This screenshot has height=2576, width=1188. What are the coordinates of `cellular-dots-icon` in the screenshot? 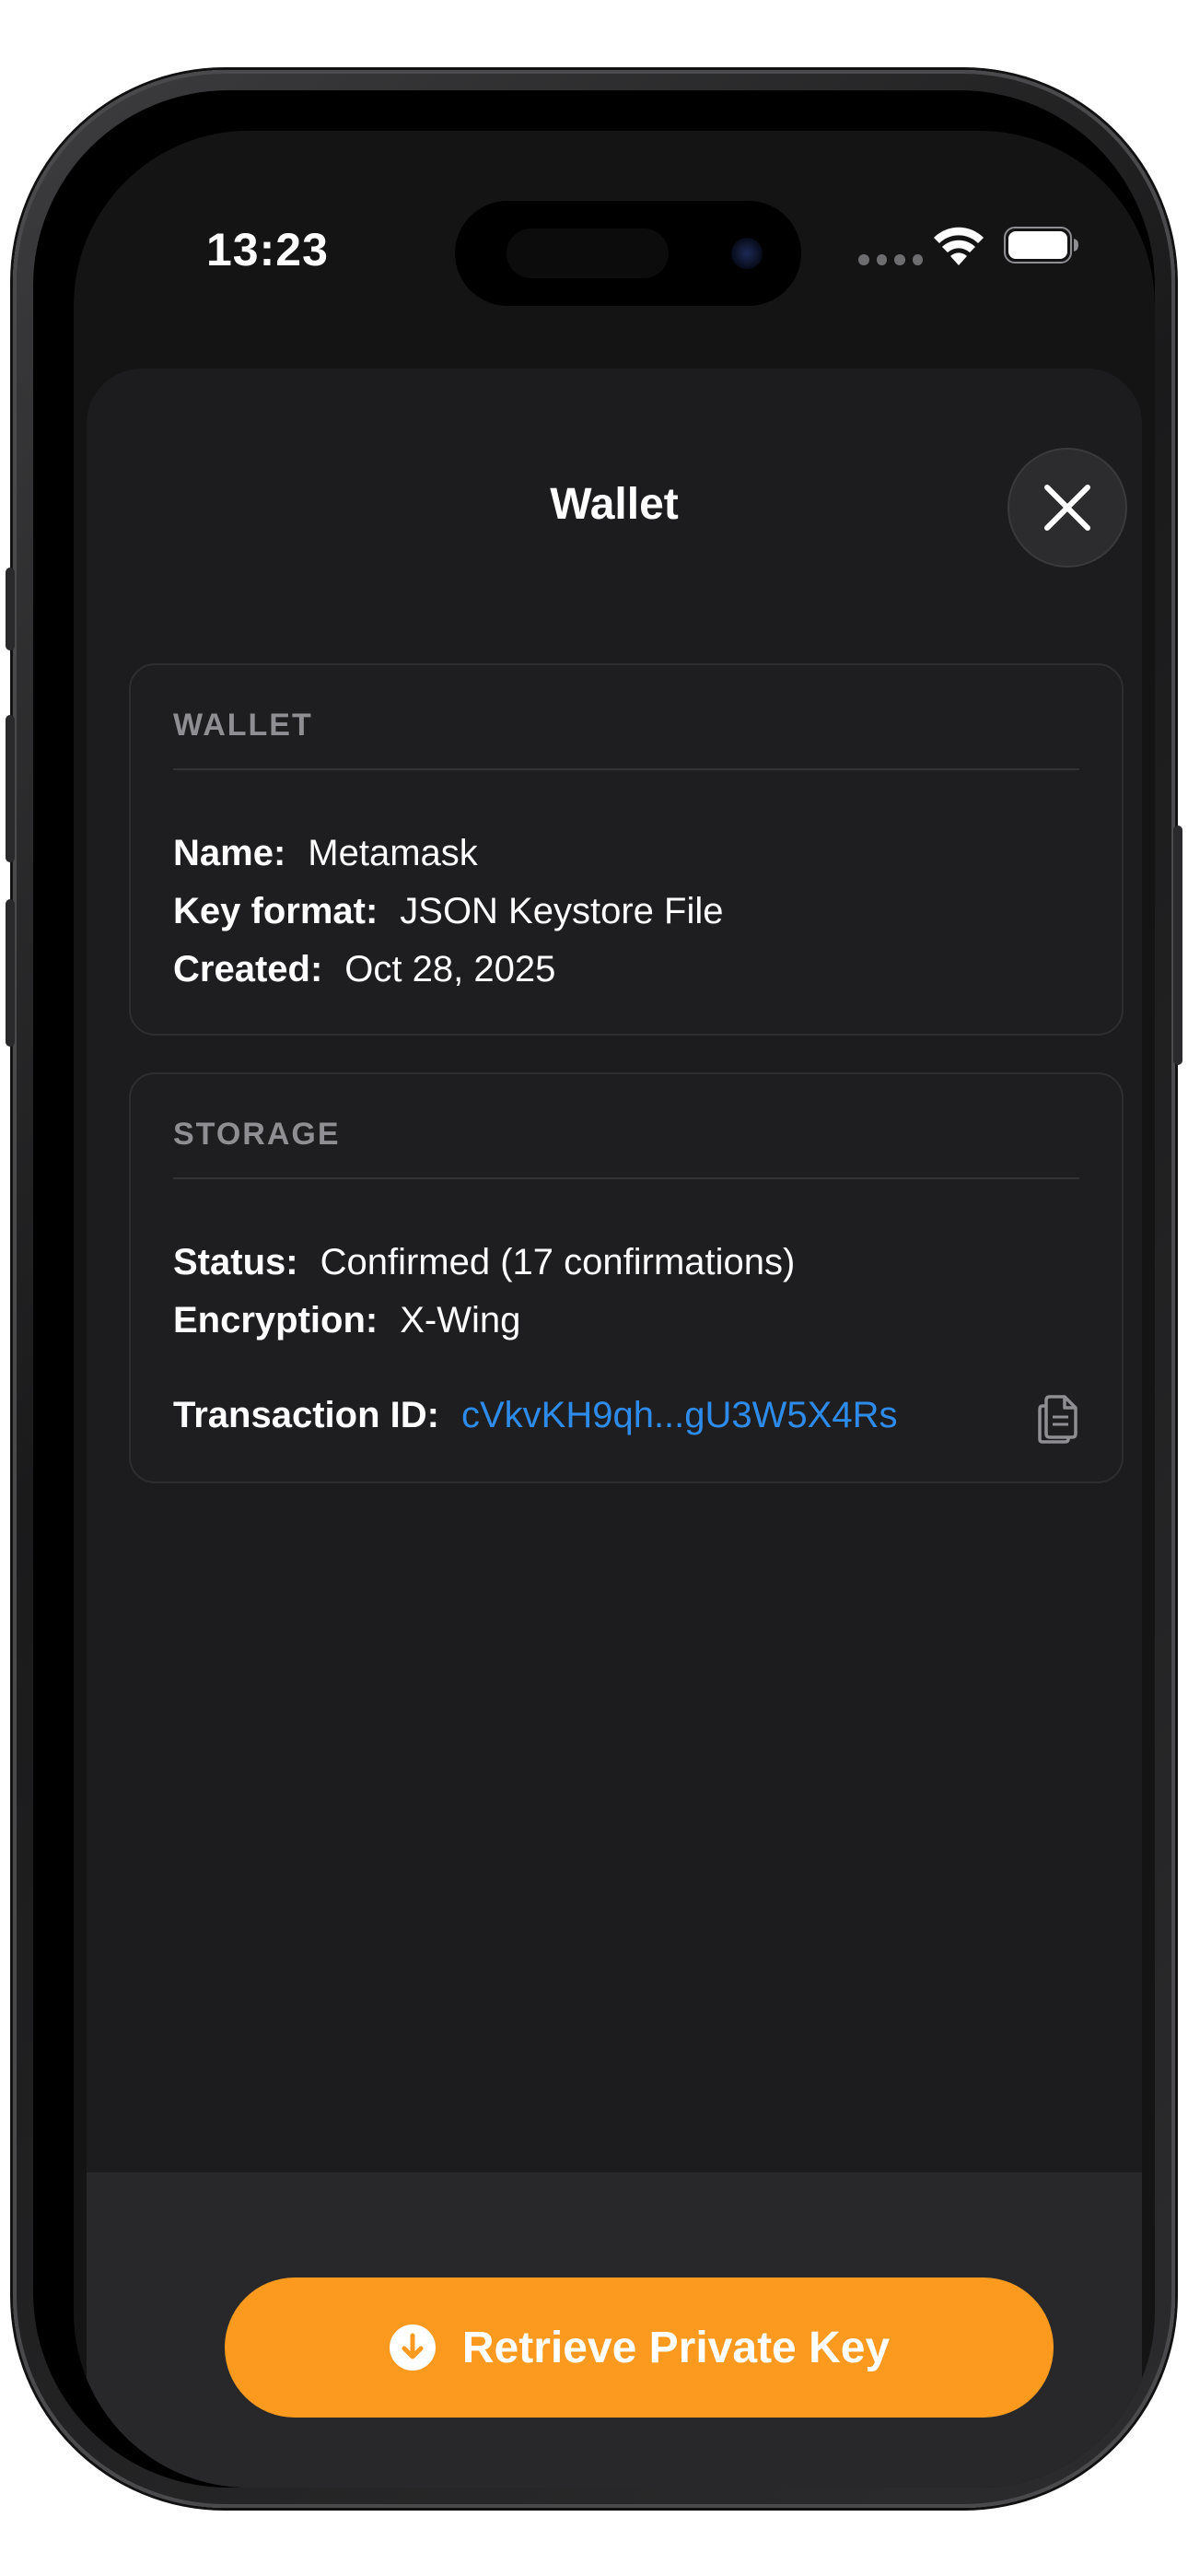 It's located at (890, 261).